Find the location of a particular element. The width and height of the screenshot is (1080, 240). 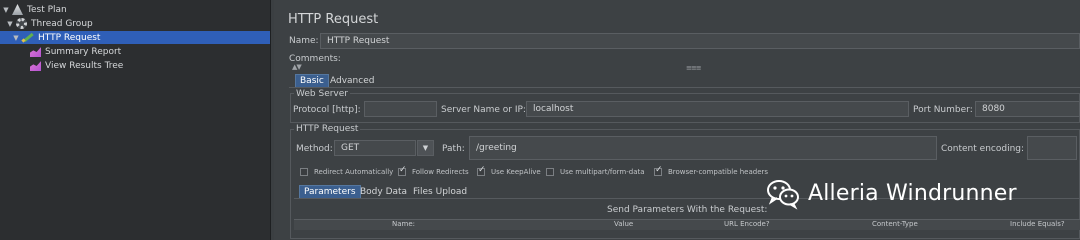

collapse-arrow-icon: ▲▼ is located at coordinates (297, 67).